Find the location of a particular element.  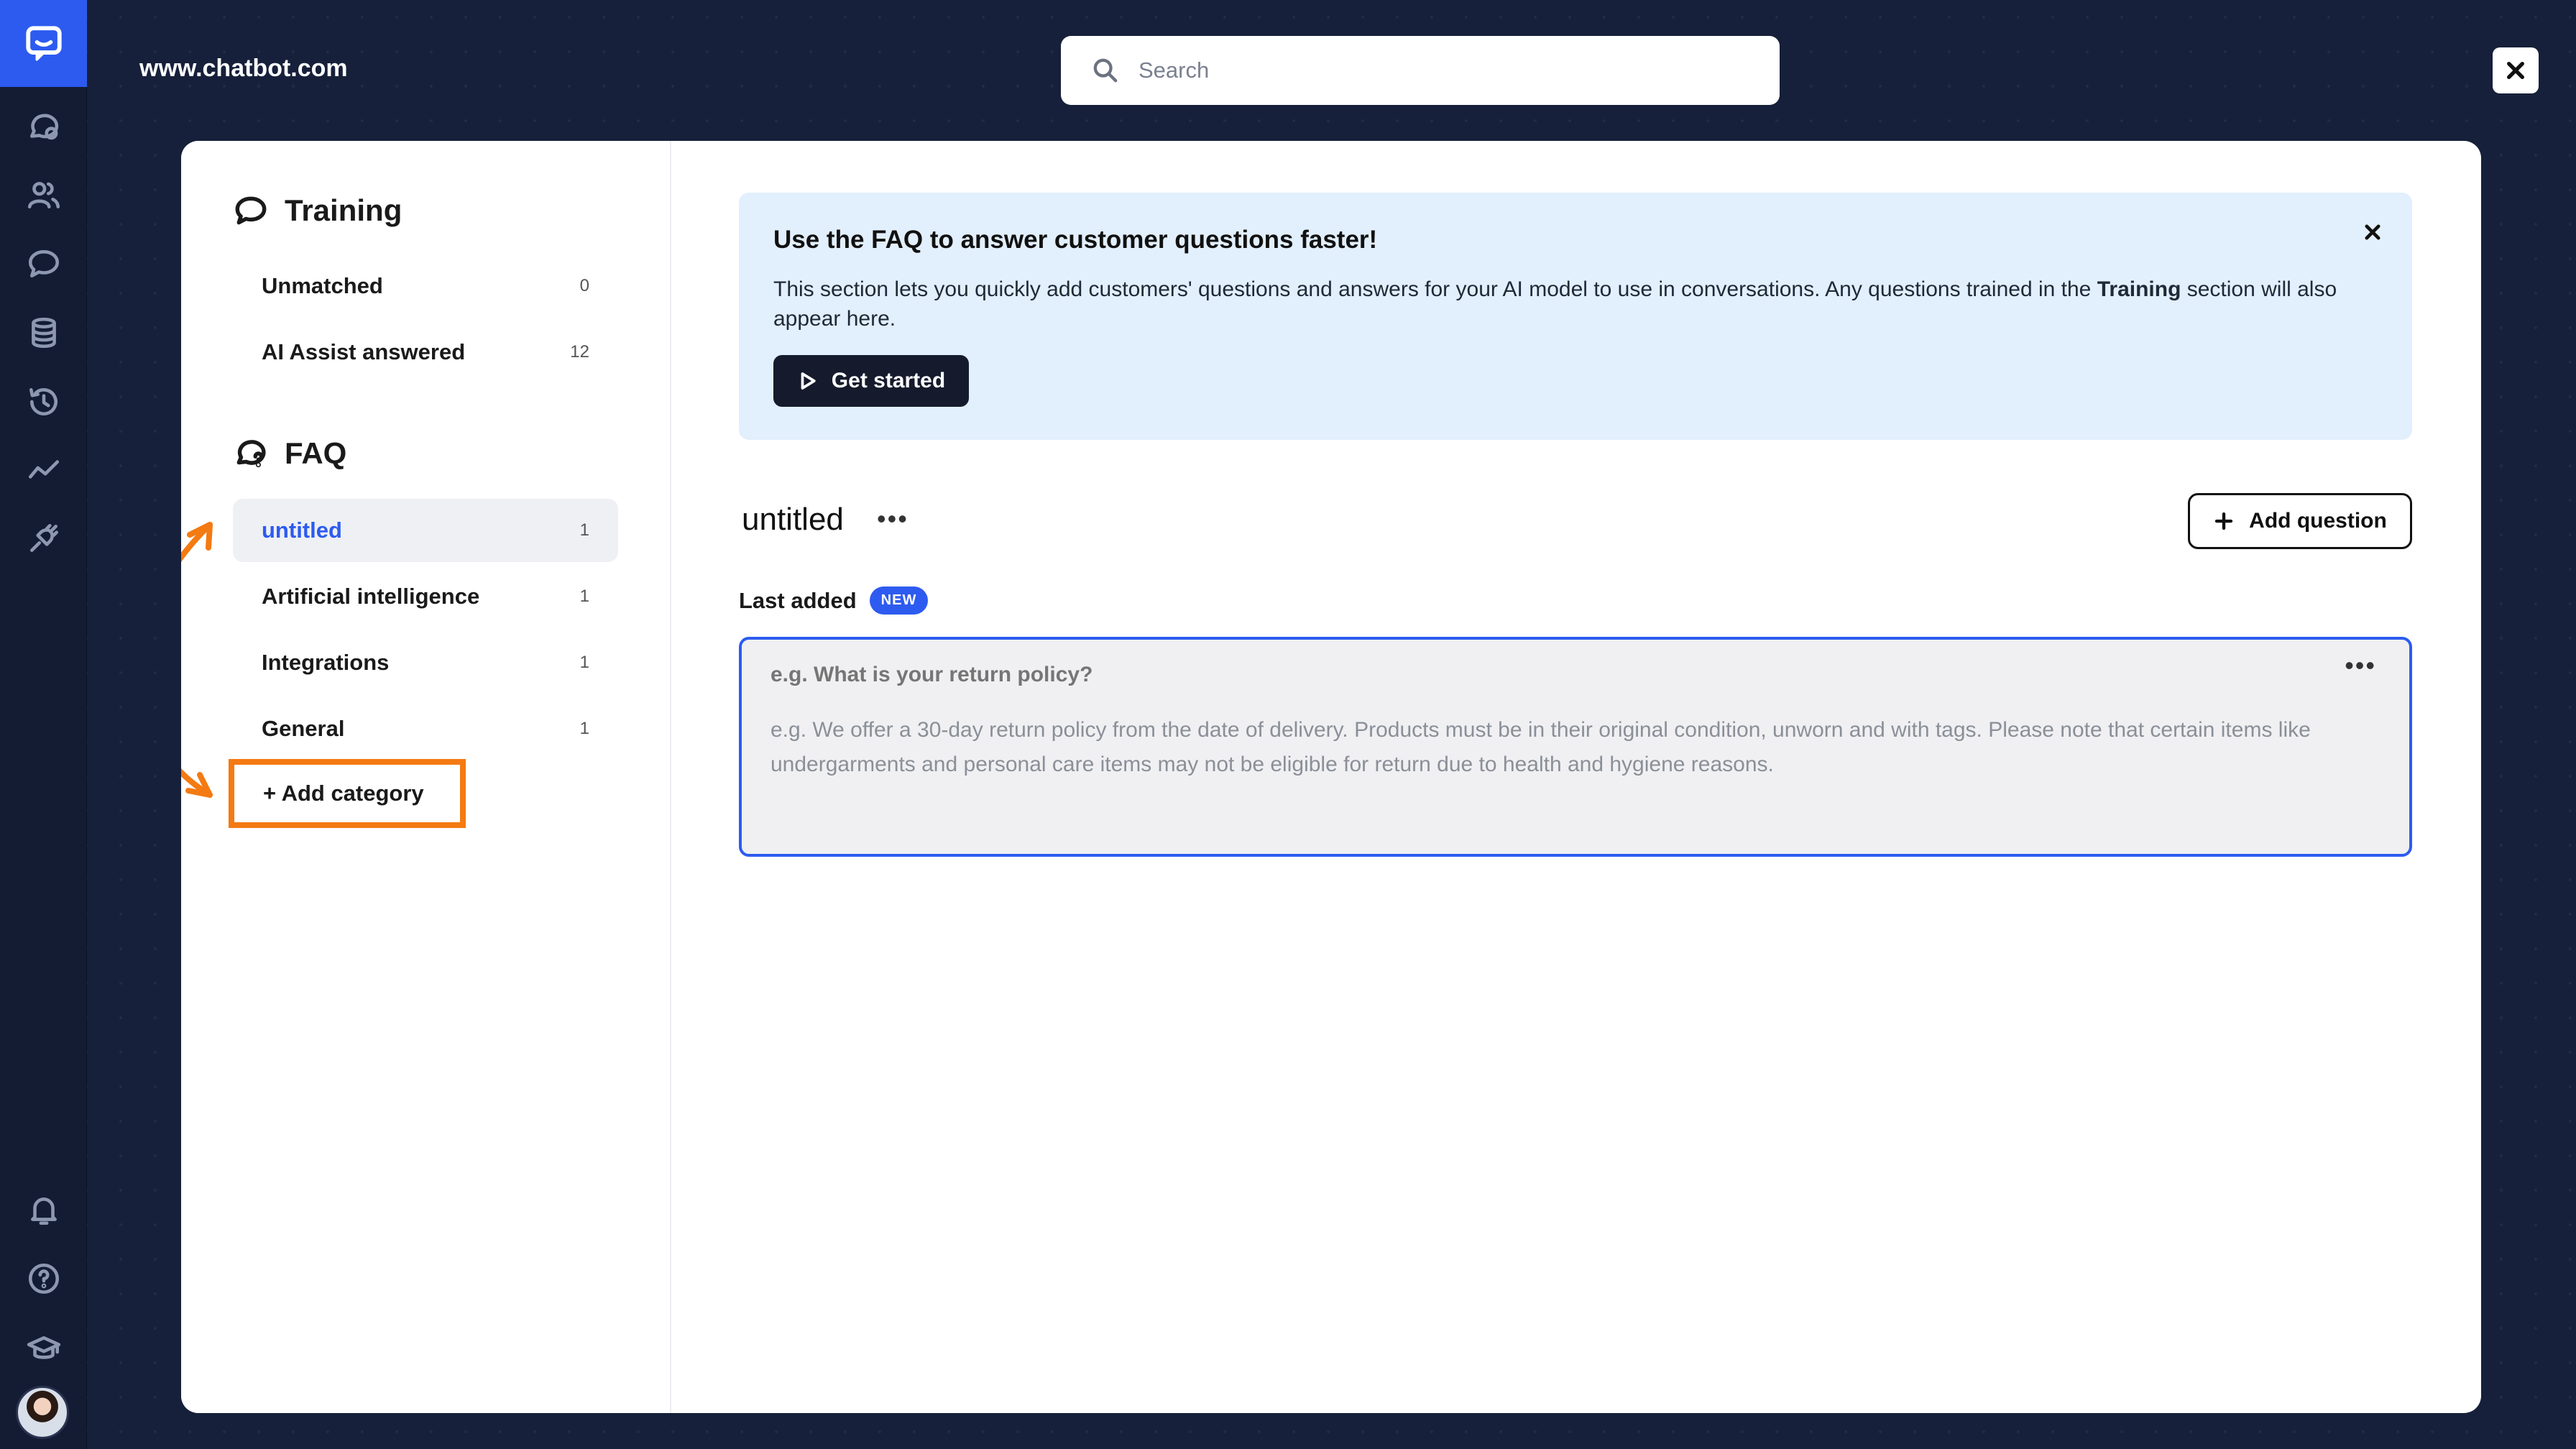

sidebar-item-unmatched: Unmatched 0 is located at coordinates (425, 286).